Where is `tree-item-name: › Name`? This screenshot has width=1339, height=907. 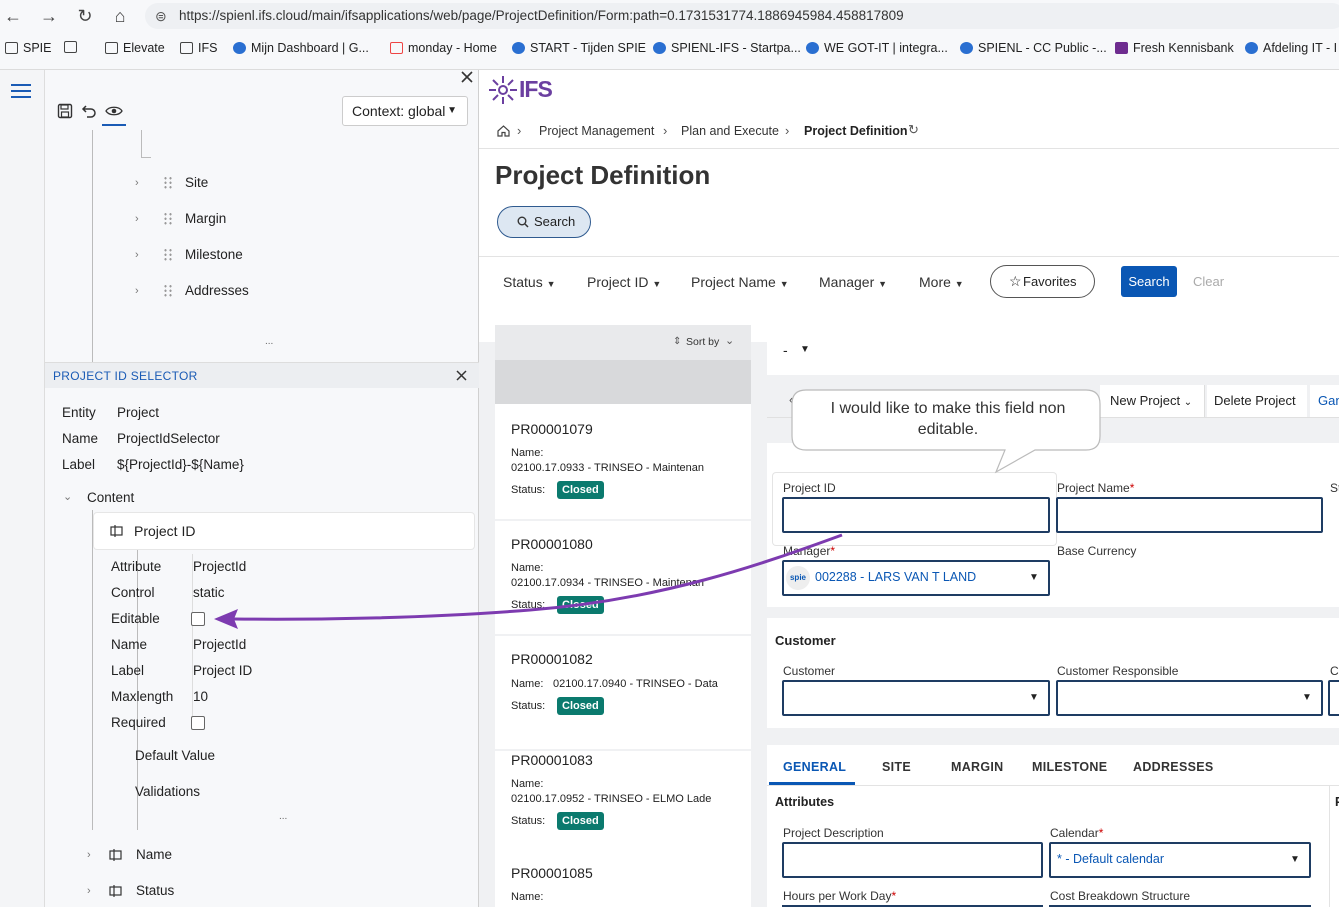 tree-item-name: › Name is located at coordinates (129, 854).